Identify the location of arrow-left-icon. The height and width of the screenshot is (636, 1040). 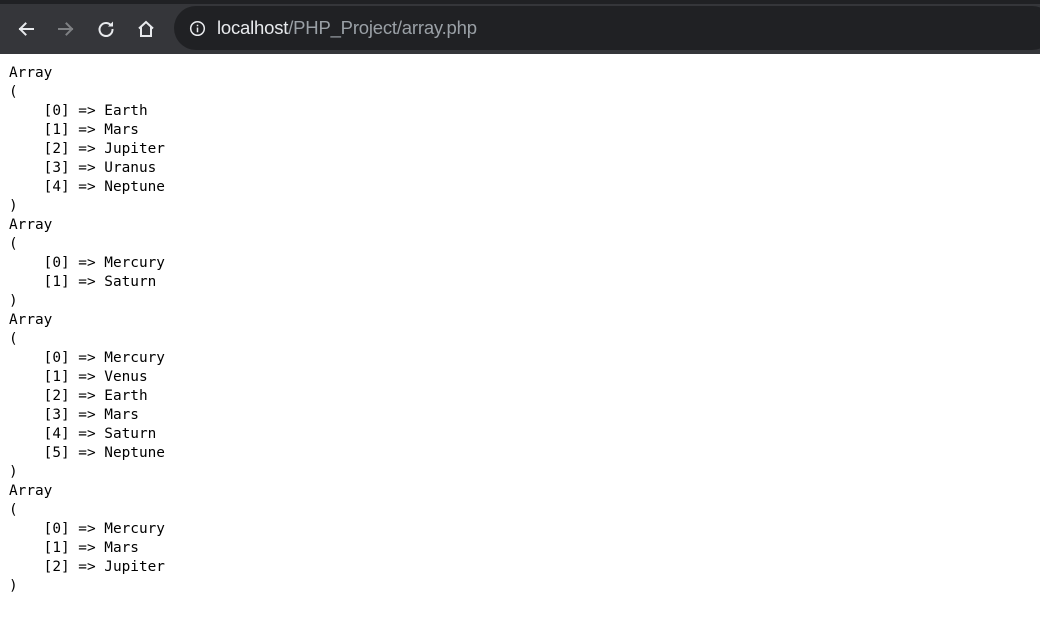
(26, 29).